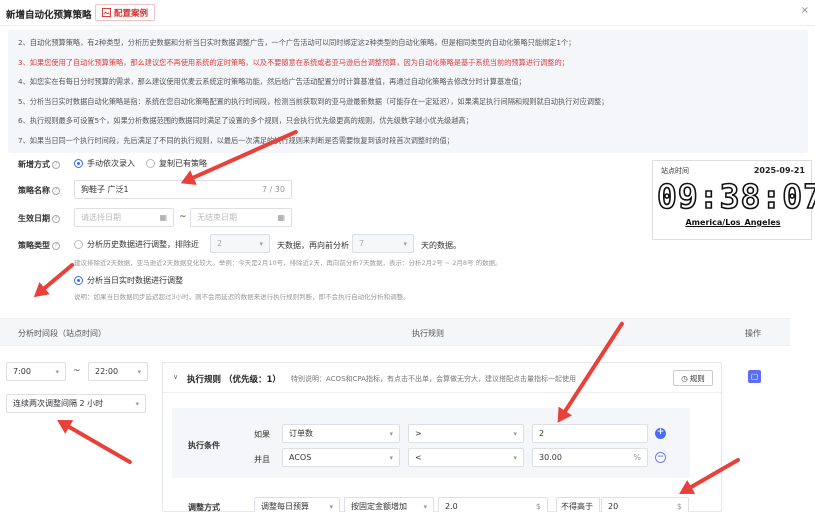  I want to click on start-time-select: 7:00 ▾, so click(36, 371).